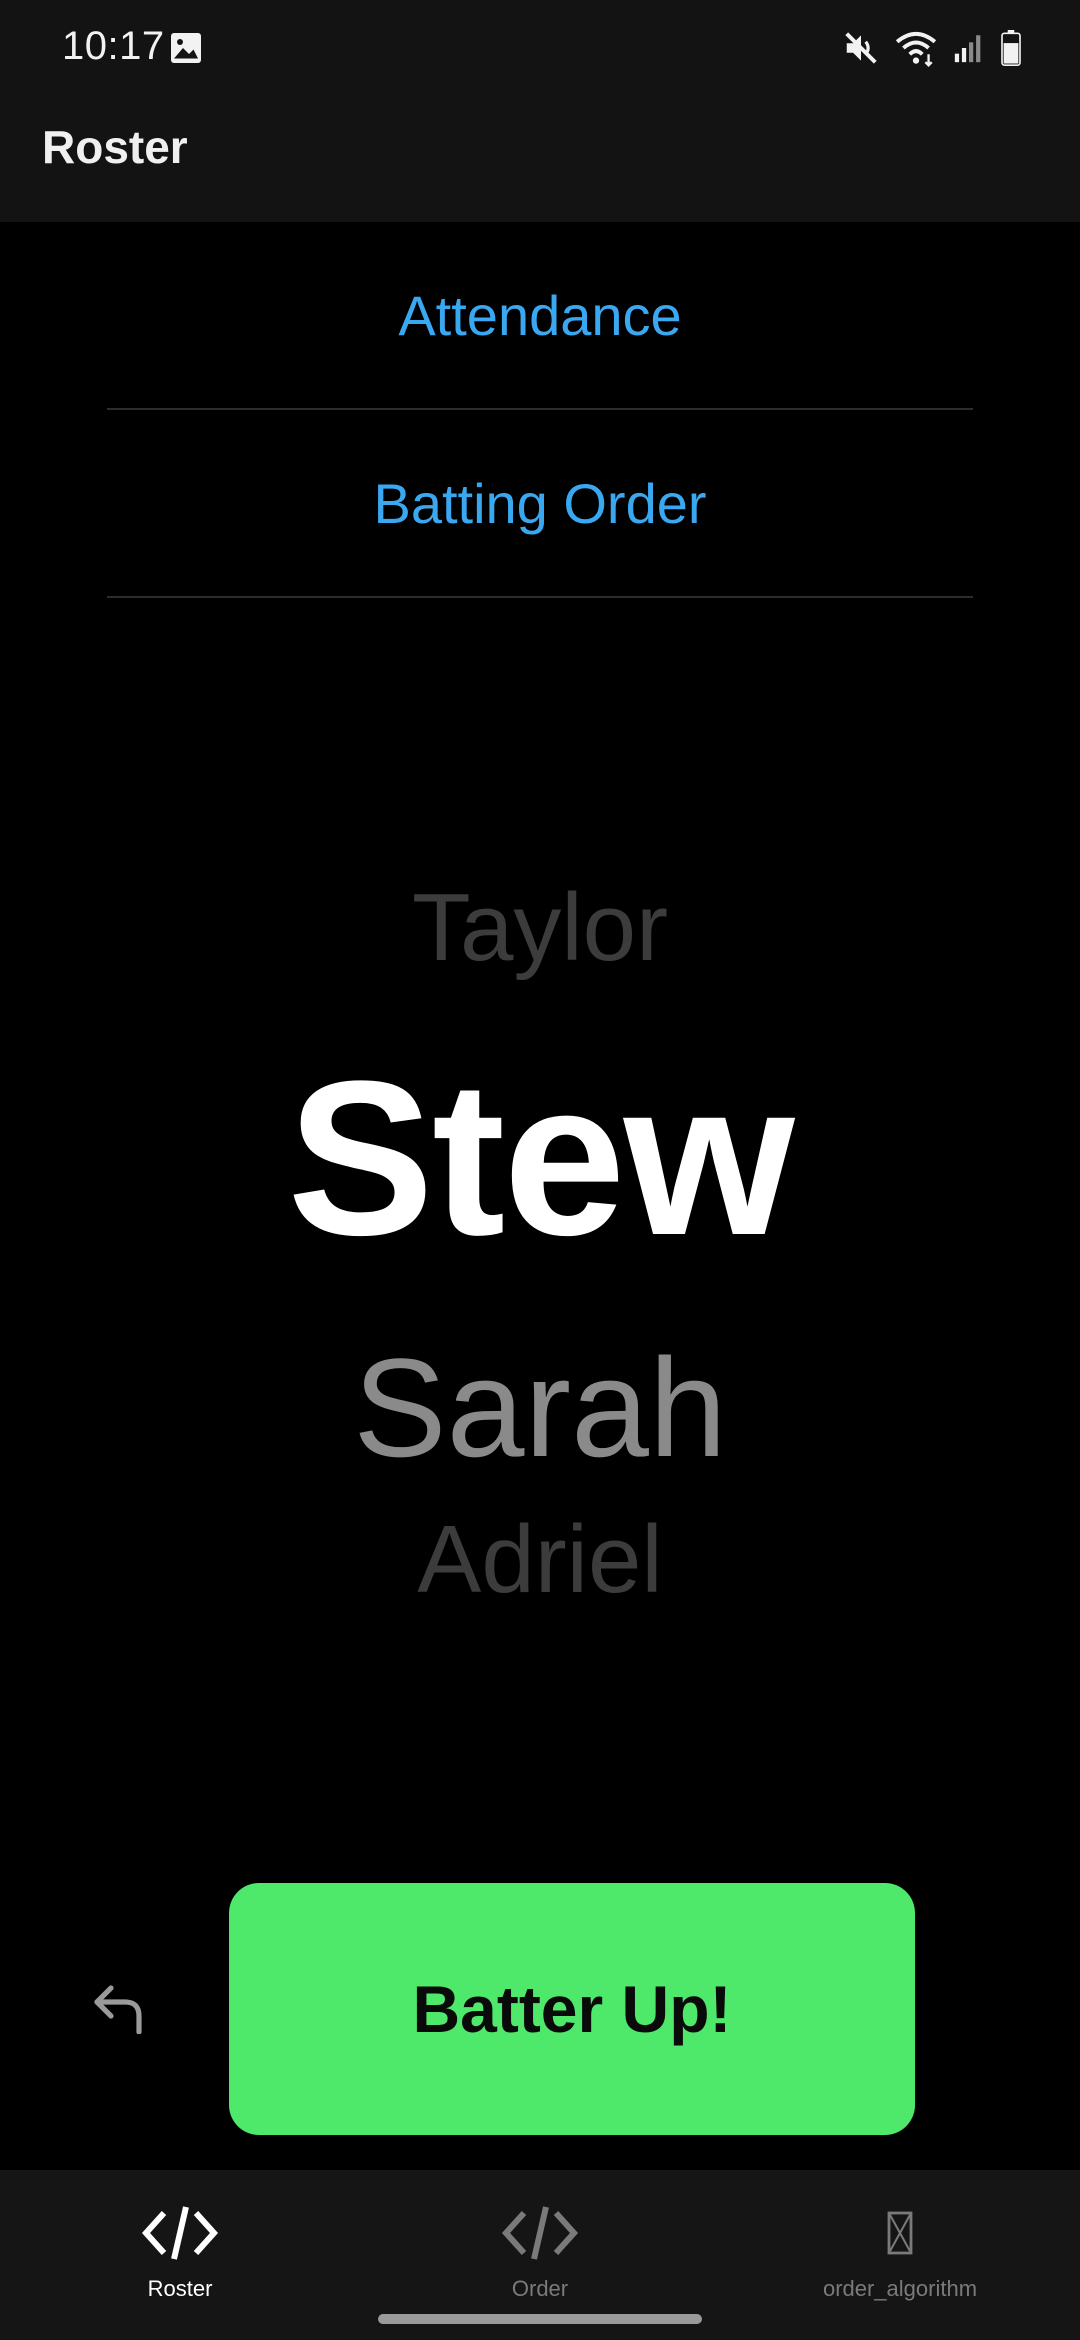 The width and height of the screenshot is (1080, 2340). I want to click on nav-tab-order-algorithm: order_algorithm, so click(900, 2255).